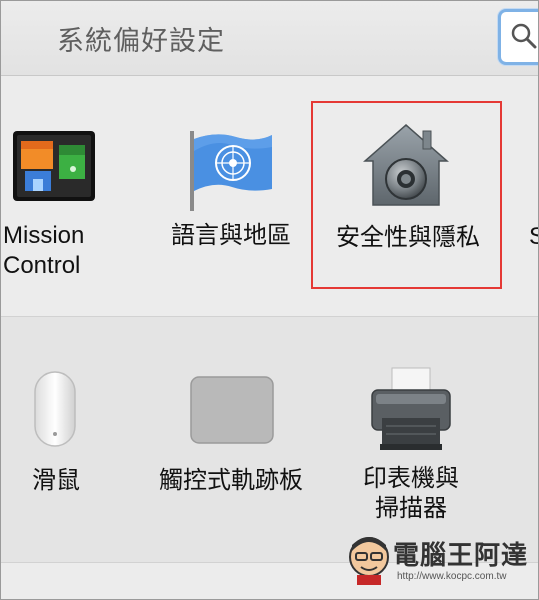 This screenshot has height=600, width=539. I want to click on pane-trackpad: 觸控式軌跡板, so click(231, 436).